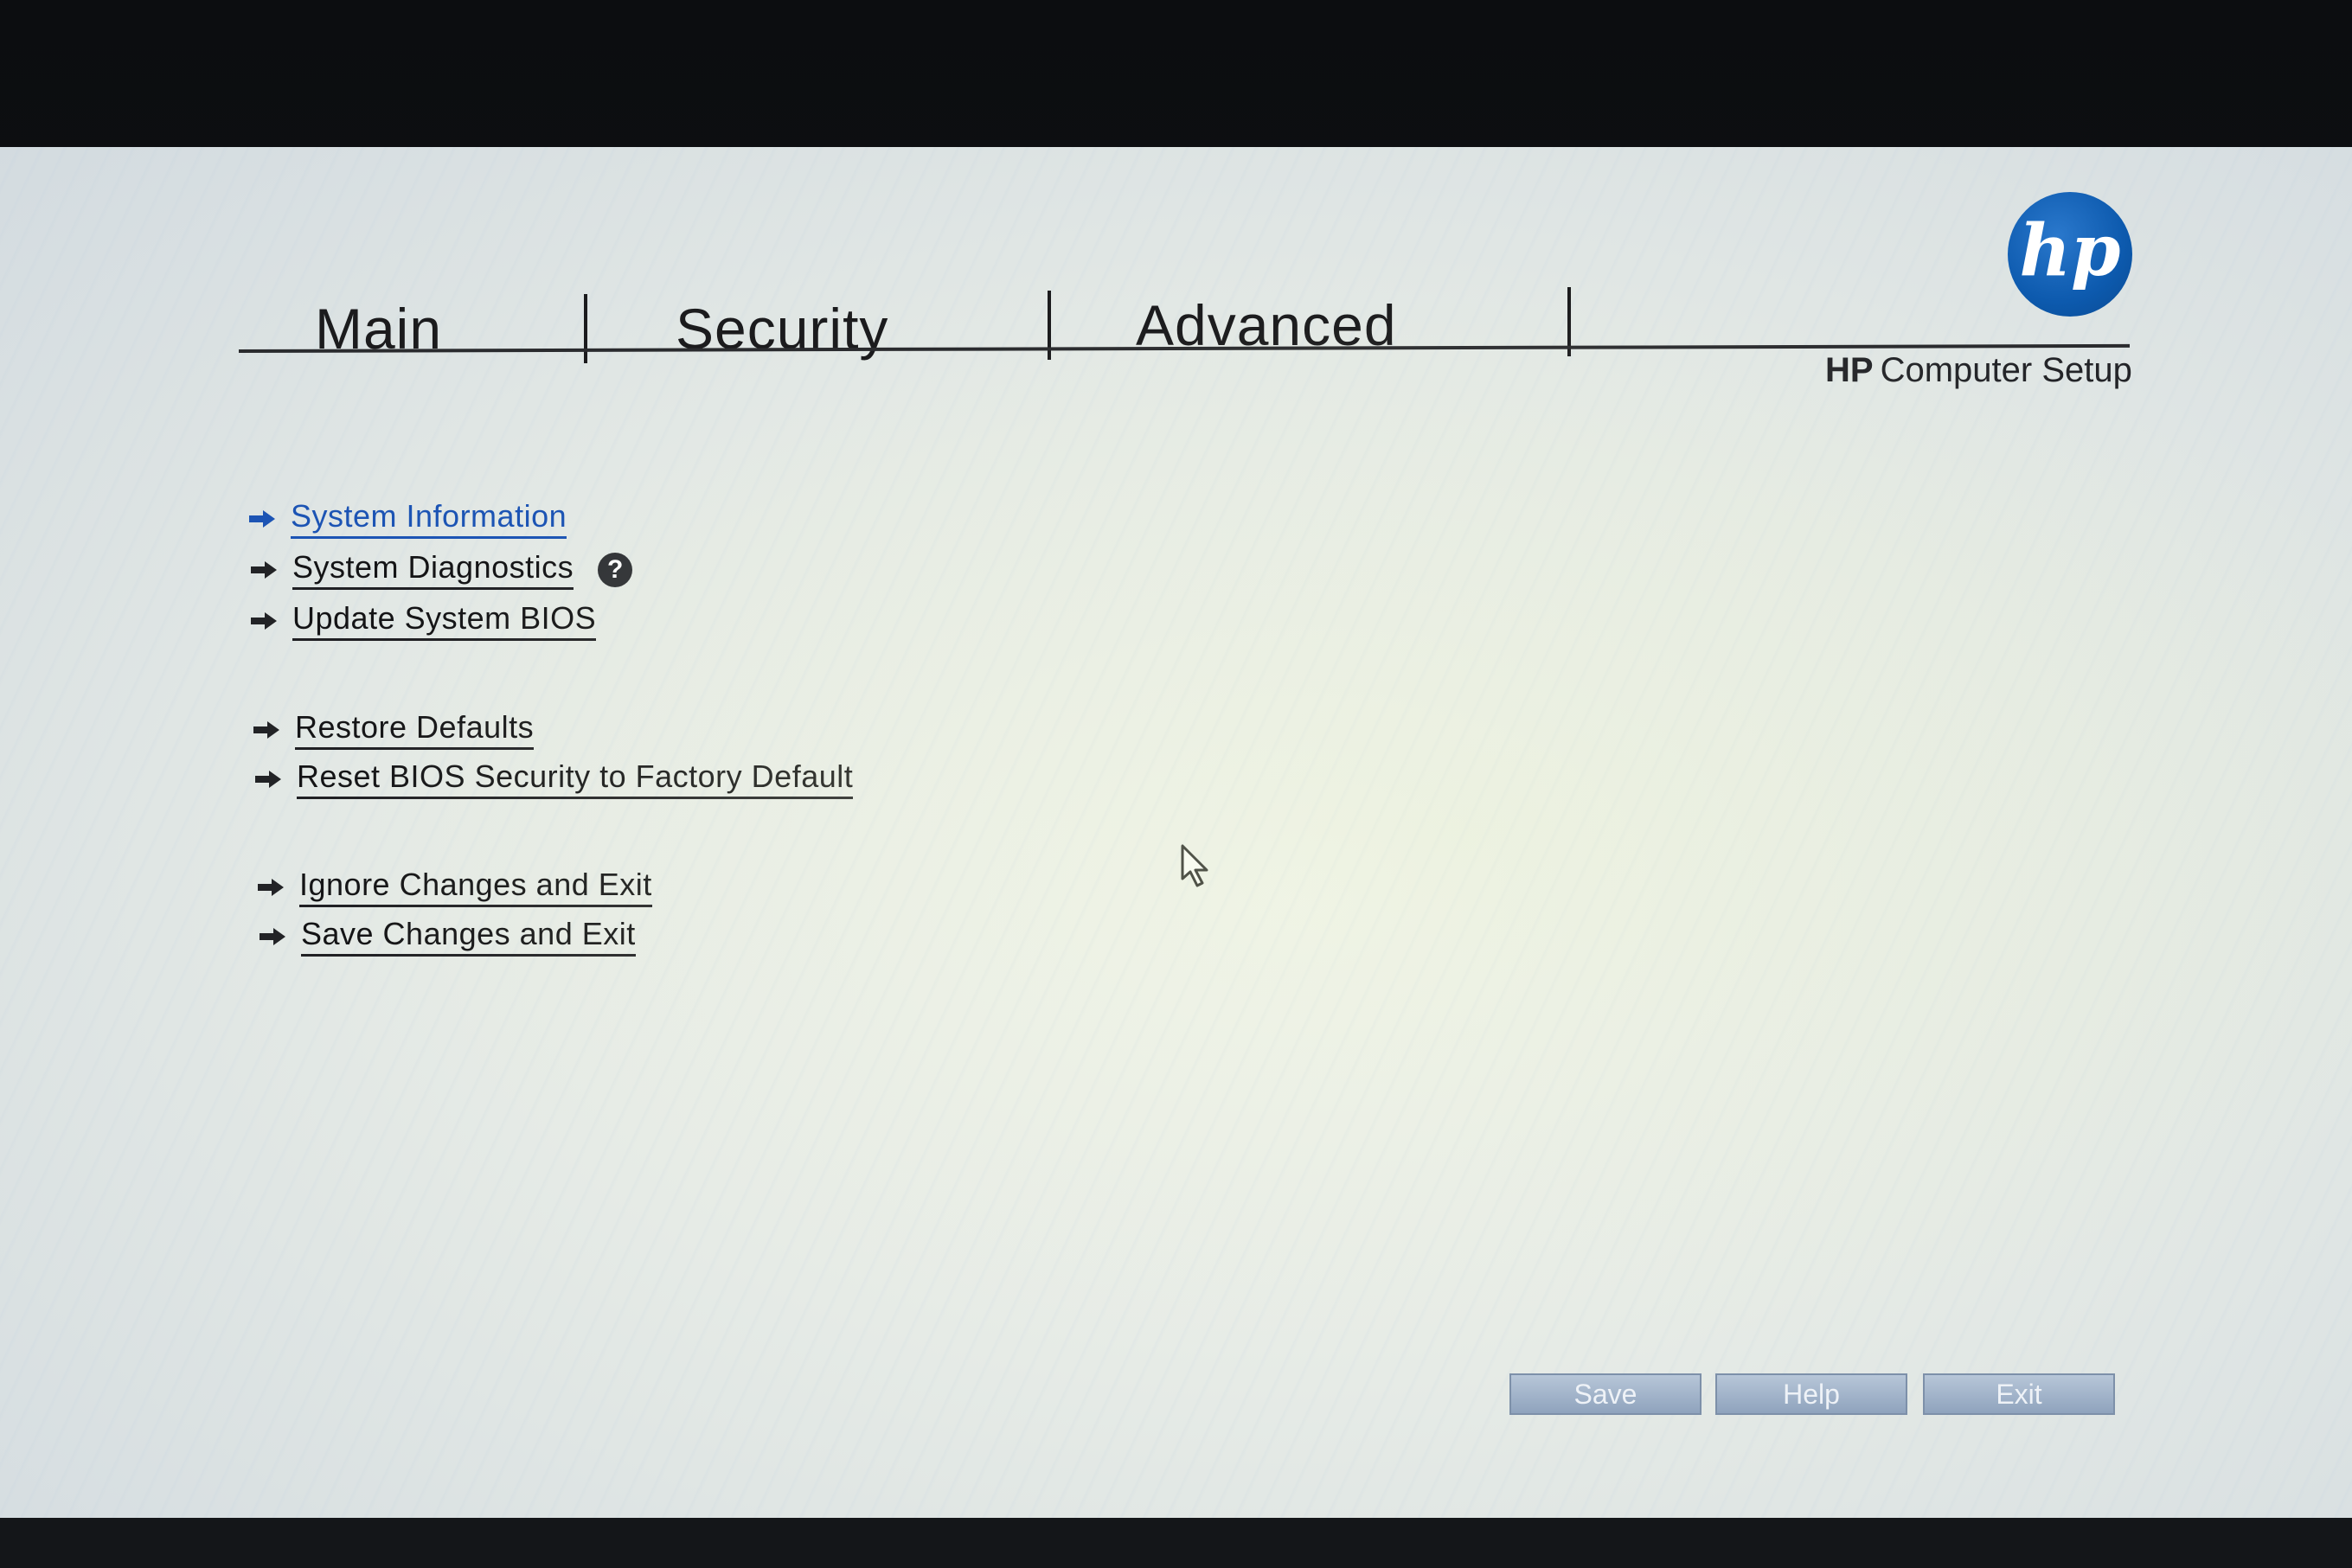  Describe the element at coordinates (616, 569) in the screenshot. I see `question-circle-icon: ?` at that location.